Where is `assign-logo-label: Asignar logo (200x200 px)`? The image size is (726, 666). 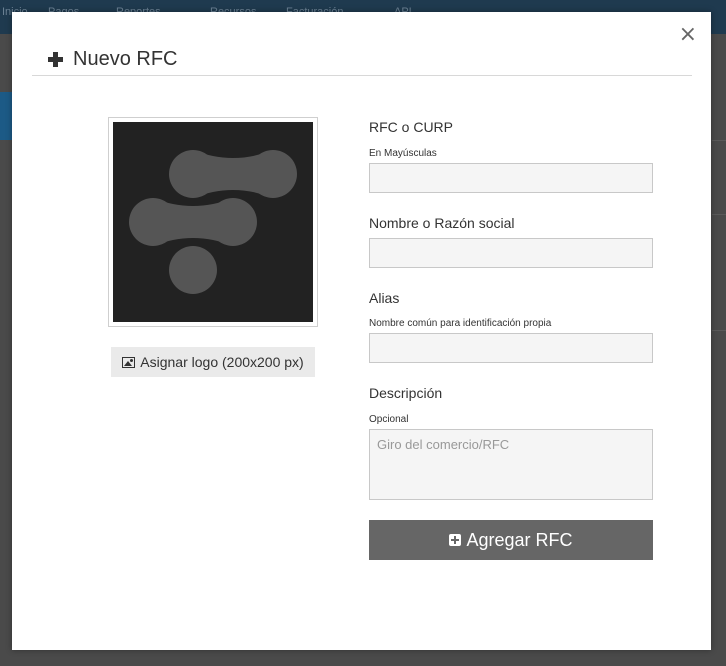 assign-logo-label: Asignar logo (200x200 px) is located at coordinates (222, 362).